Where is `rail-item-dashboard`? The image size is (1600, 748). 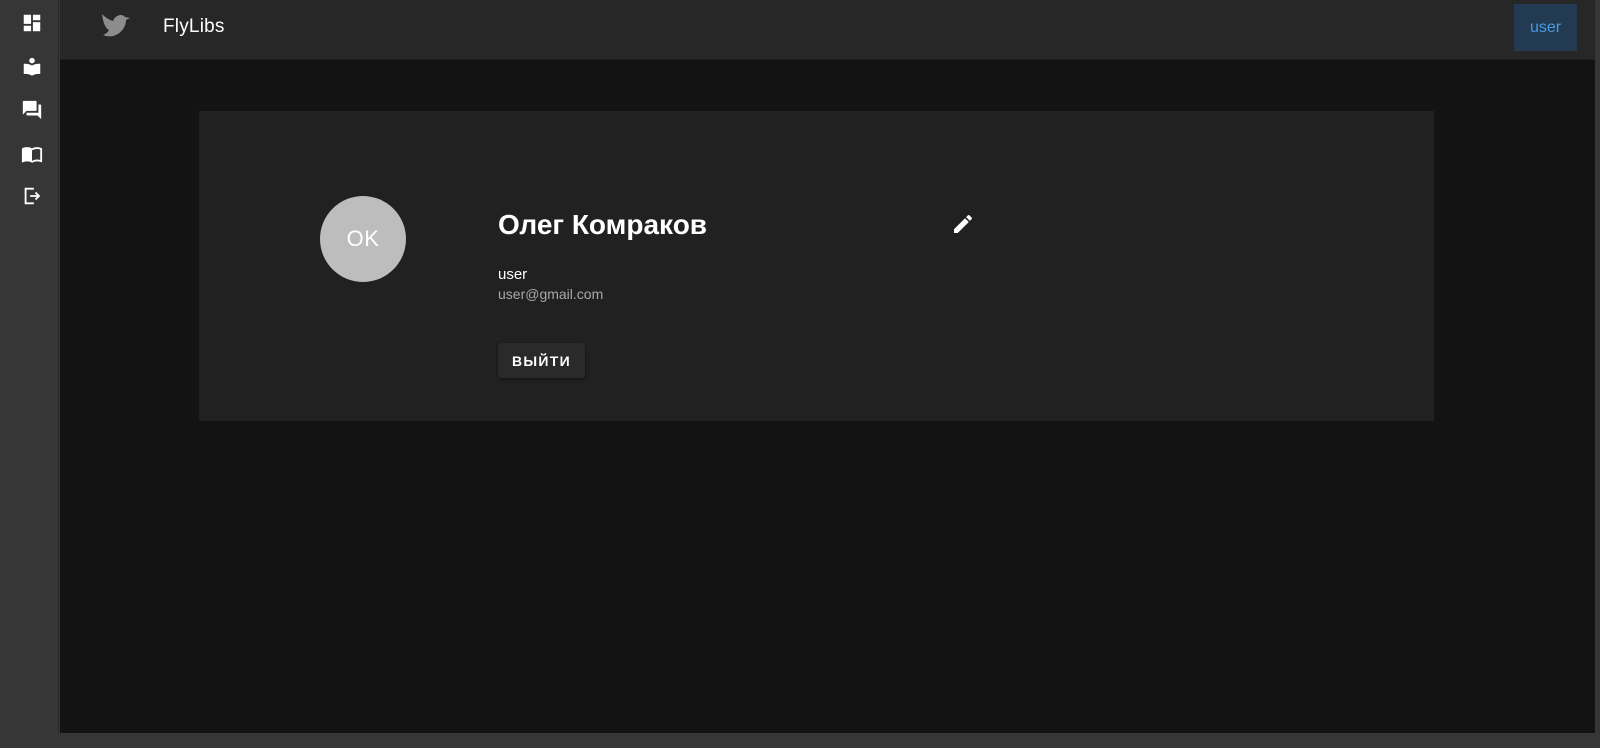
rail-item-dashboard is located at coordinates (31, 23).